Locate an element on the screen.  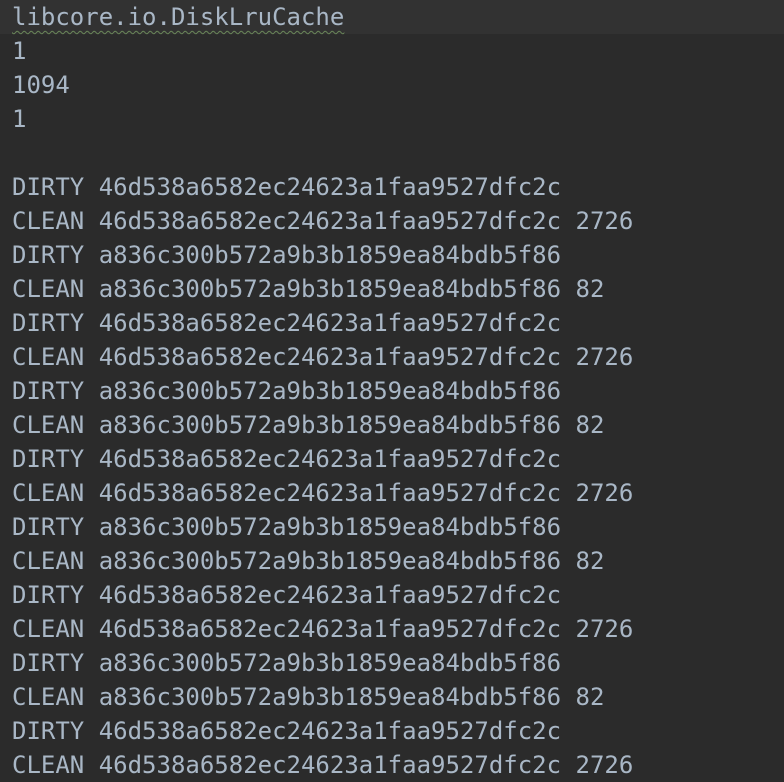
editor-line-8: DIRTY a836c300b572a9b3b1859ea84bdb5f86 is located at coordinates (398, 255).